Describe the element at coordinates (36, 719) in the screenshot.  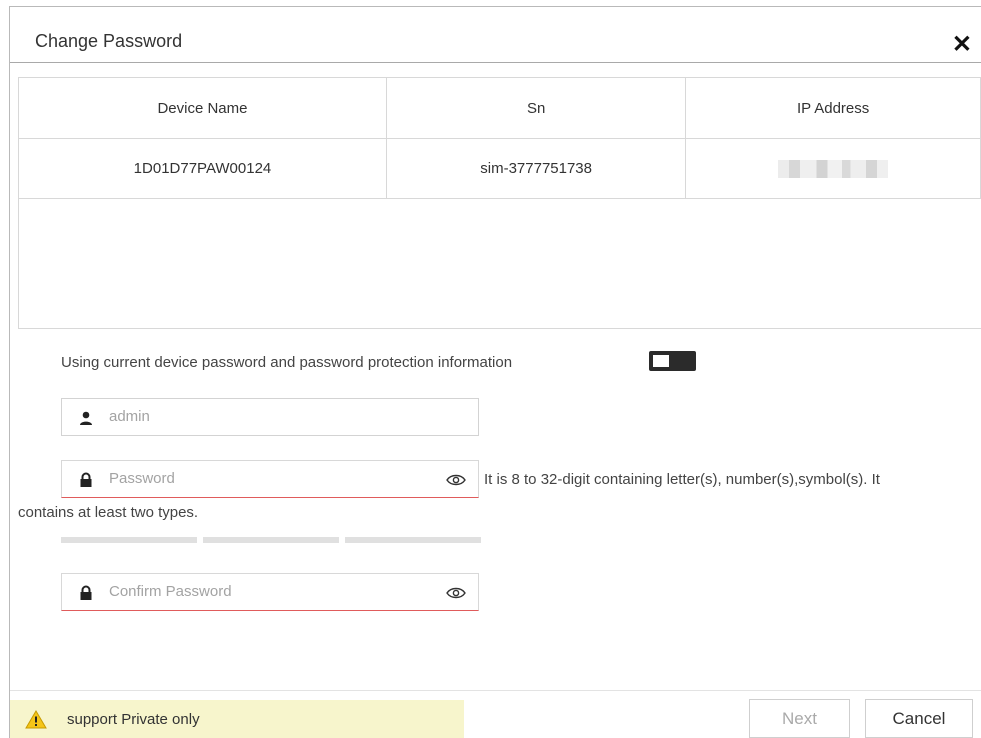
I see `warning-icon` at that location.